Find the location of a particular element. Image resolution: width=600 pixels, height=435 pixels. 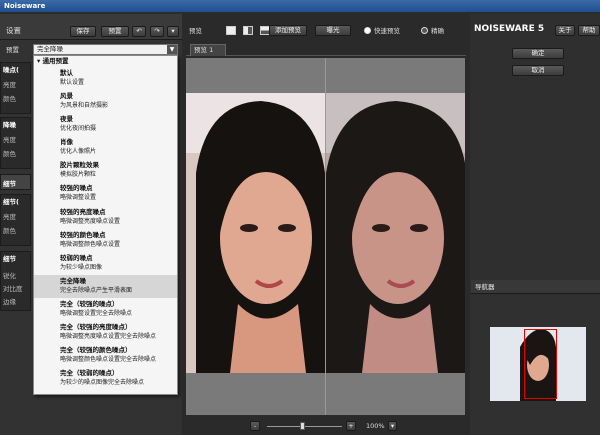

preview-toolbar: 预览 添加预览 曝光 快速预览 精确 is located at coordinates (326, 31).